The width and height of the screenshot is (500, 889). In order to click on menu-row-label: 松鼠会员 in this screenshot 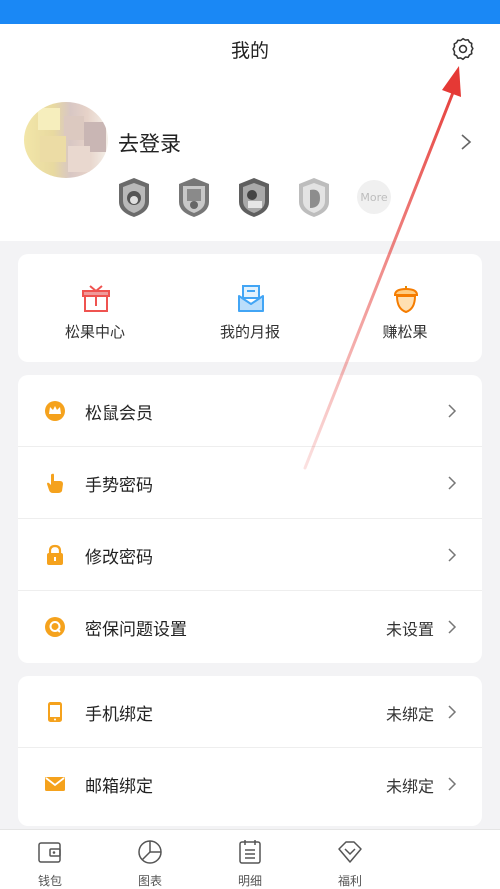, I will do `click(119, 414)`.